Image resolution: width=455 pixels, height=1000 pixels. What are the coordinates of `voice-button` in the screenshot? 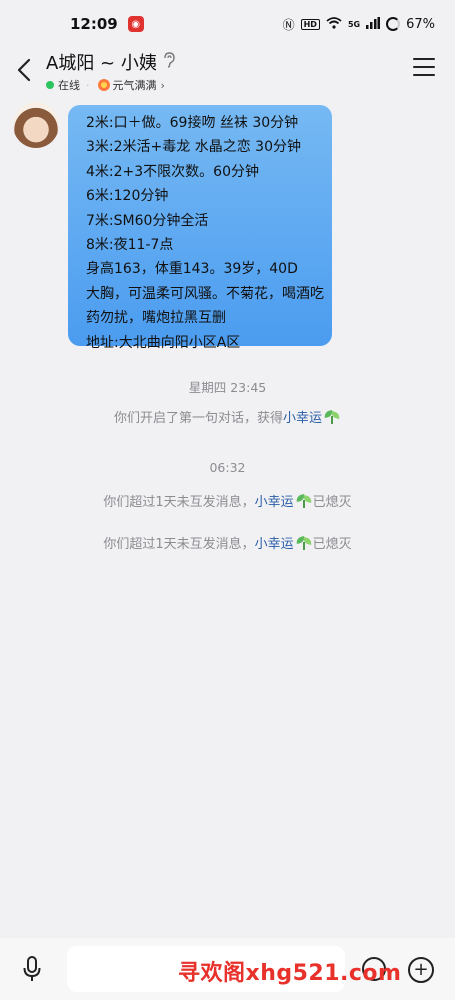 It's located at (32, 969).